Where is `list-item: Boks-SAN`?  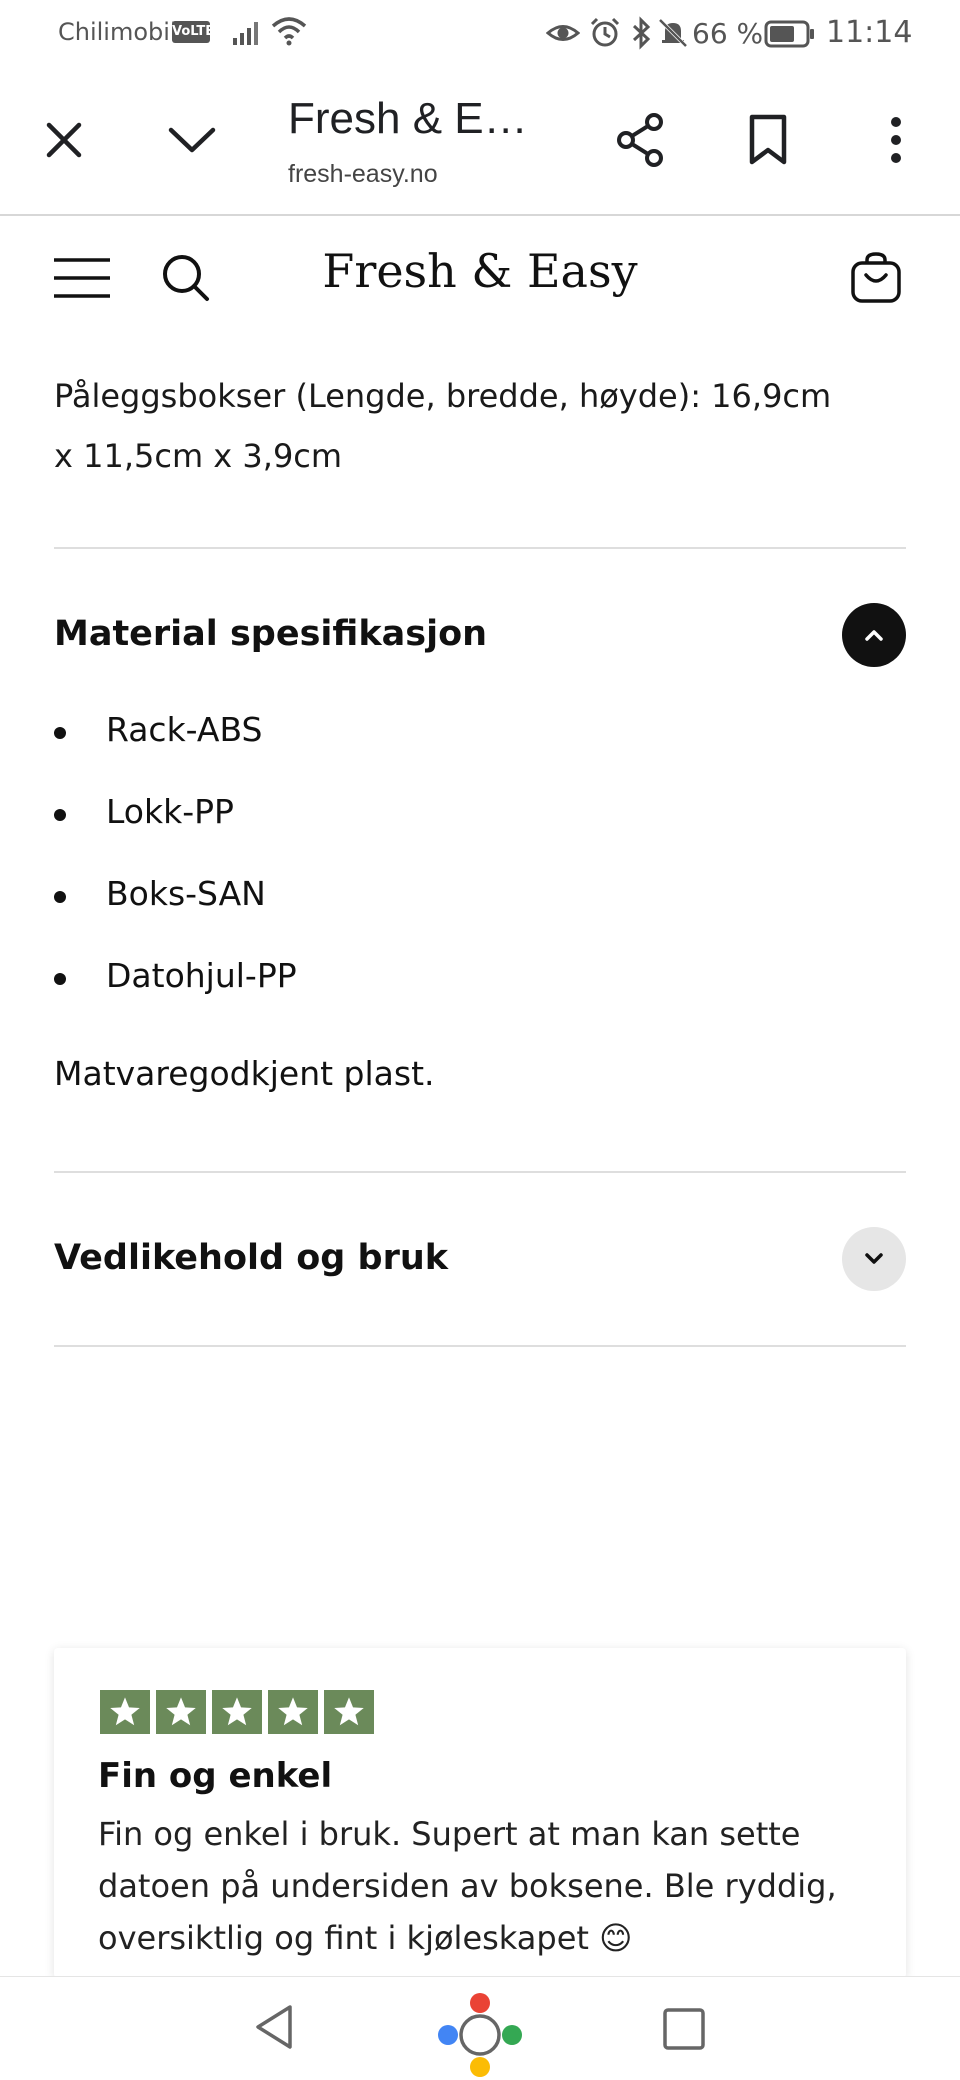 list-item: Boks-SAN is located at coordinates (175, 915).